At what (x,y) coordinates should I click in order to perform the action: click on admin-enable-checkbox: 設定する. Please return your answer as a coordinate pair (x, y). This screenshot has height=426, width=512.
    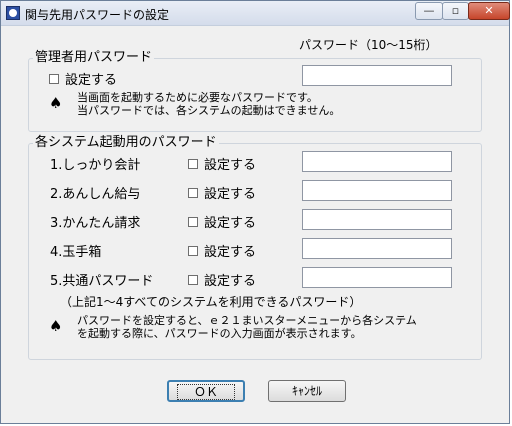
    Looking at the image, I should click on (83, 78).